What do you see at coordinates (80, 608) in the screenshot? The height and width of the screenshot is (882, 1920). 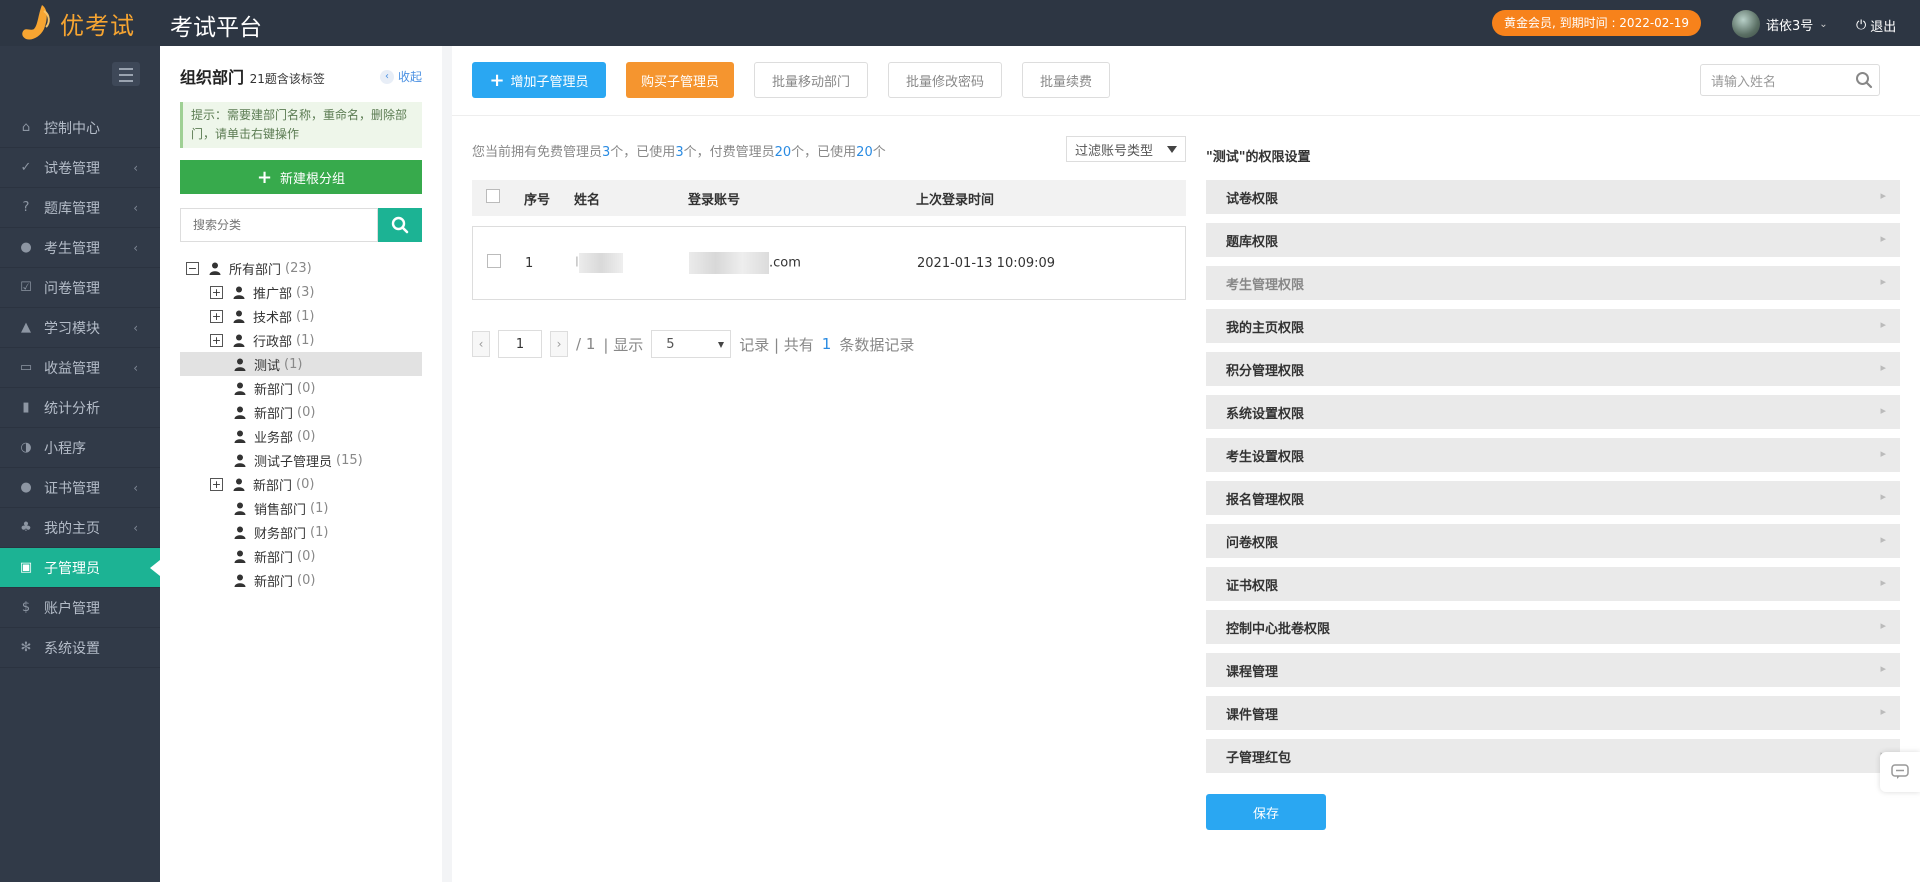 I see `sidebar-item-12: $ 账户管理` at bounding box center [80, 608].